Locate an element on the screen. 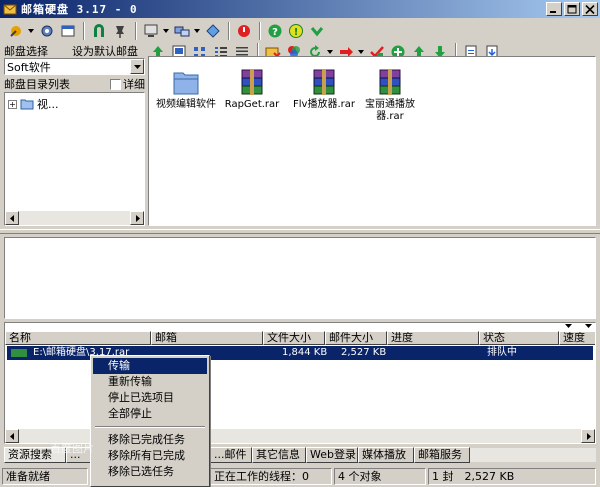 This screenshot has height=487, width=600. connect-button is located at coordinates (16, 31).